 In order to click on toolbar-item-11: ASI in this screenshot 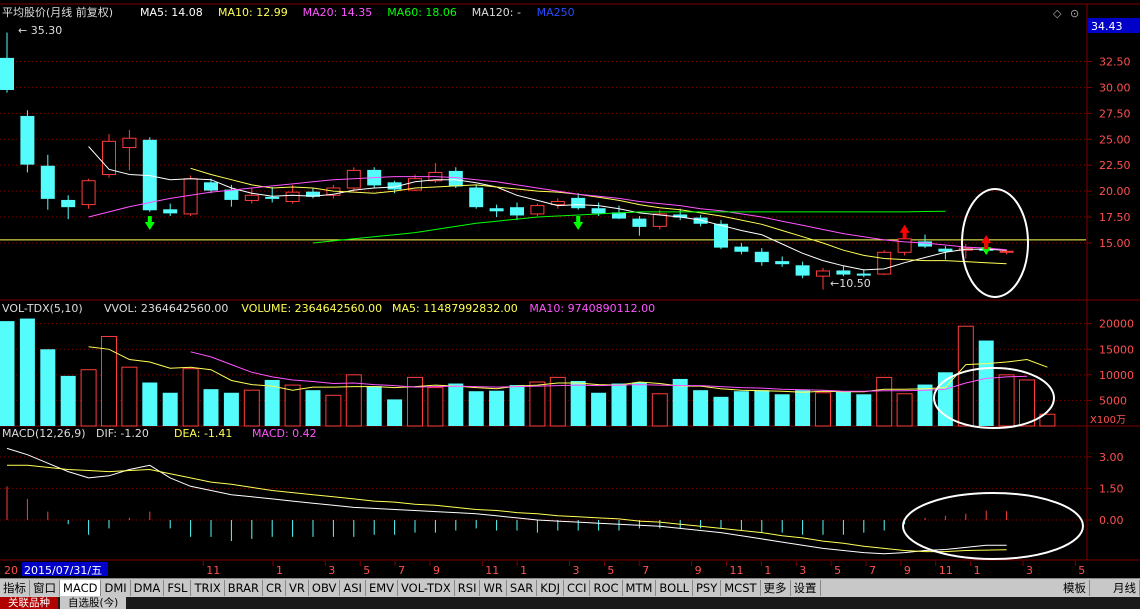, I will do `click(353, 588)`.